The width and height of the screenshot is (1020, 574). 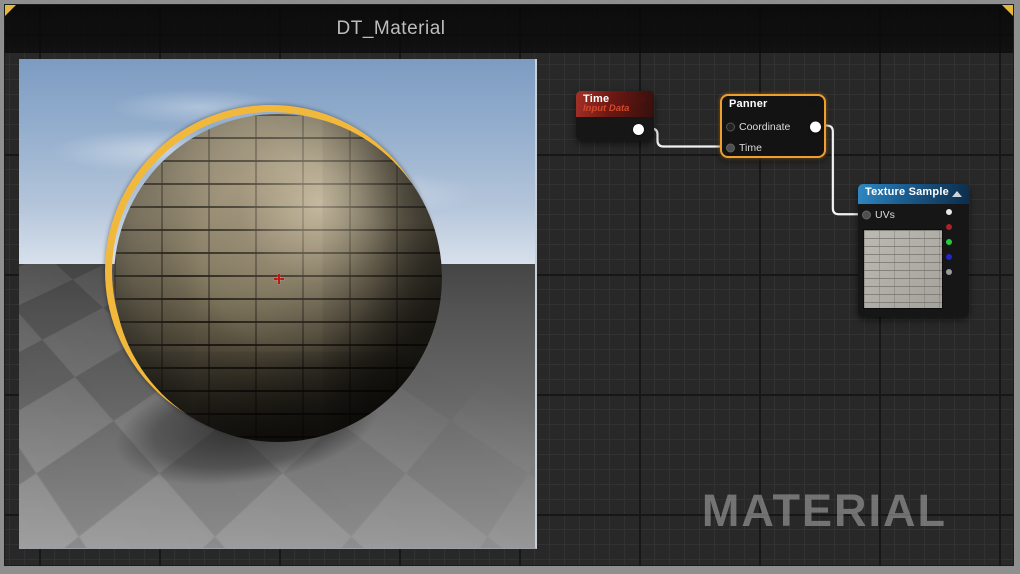 I want to click on chevron-up-icon, so click(x=957, y=194).